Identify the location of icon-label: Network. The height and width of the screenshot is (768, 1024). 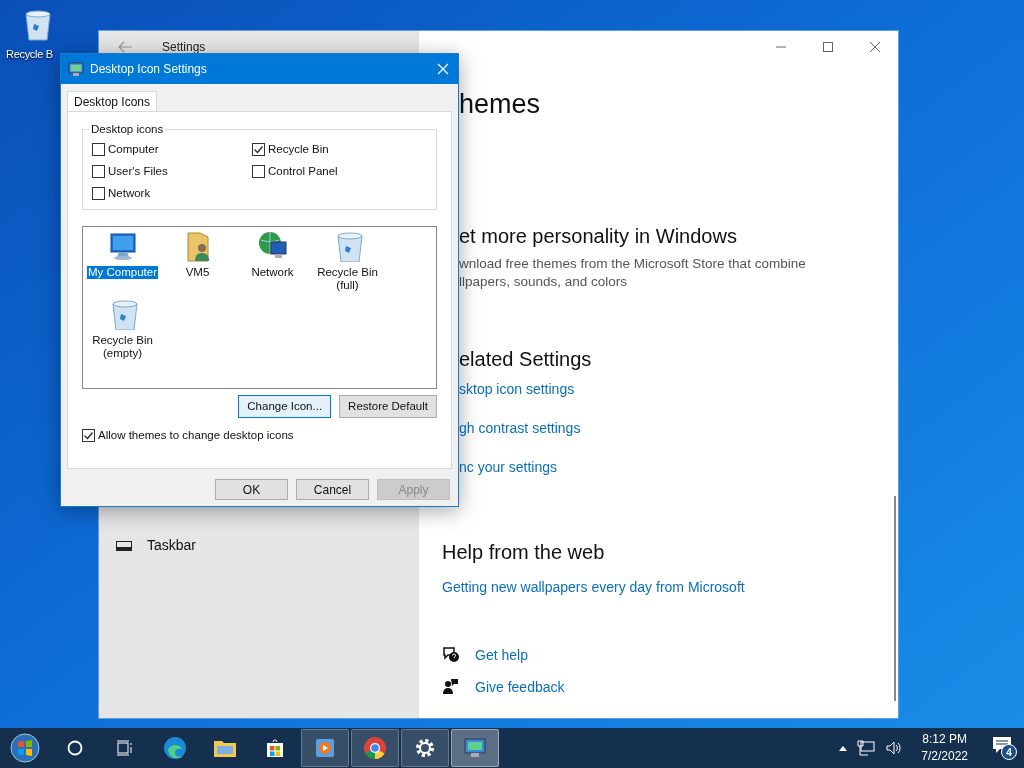
(272, 272).